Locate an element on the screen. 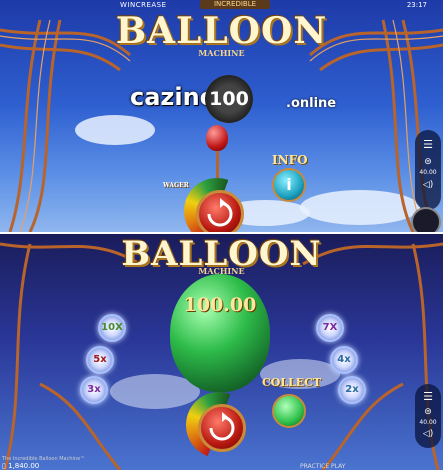 The height and width of the screenshot is (470, 443). multiplier-2x: 2x is located at coordinates (352, 390).